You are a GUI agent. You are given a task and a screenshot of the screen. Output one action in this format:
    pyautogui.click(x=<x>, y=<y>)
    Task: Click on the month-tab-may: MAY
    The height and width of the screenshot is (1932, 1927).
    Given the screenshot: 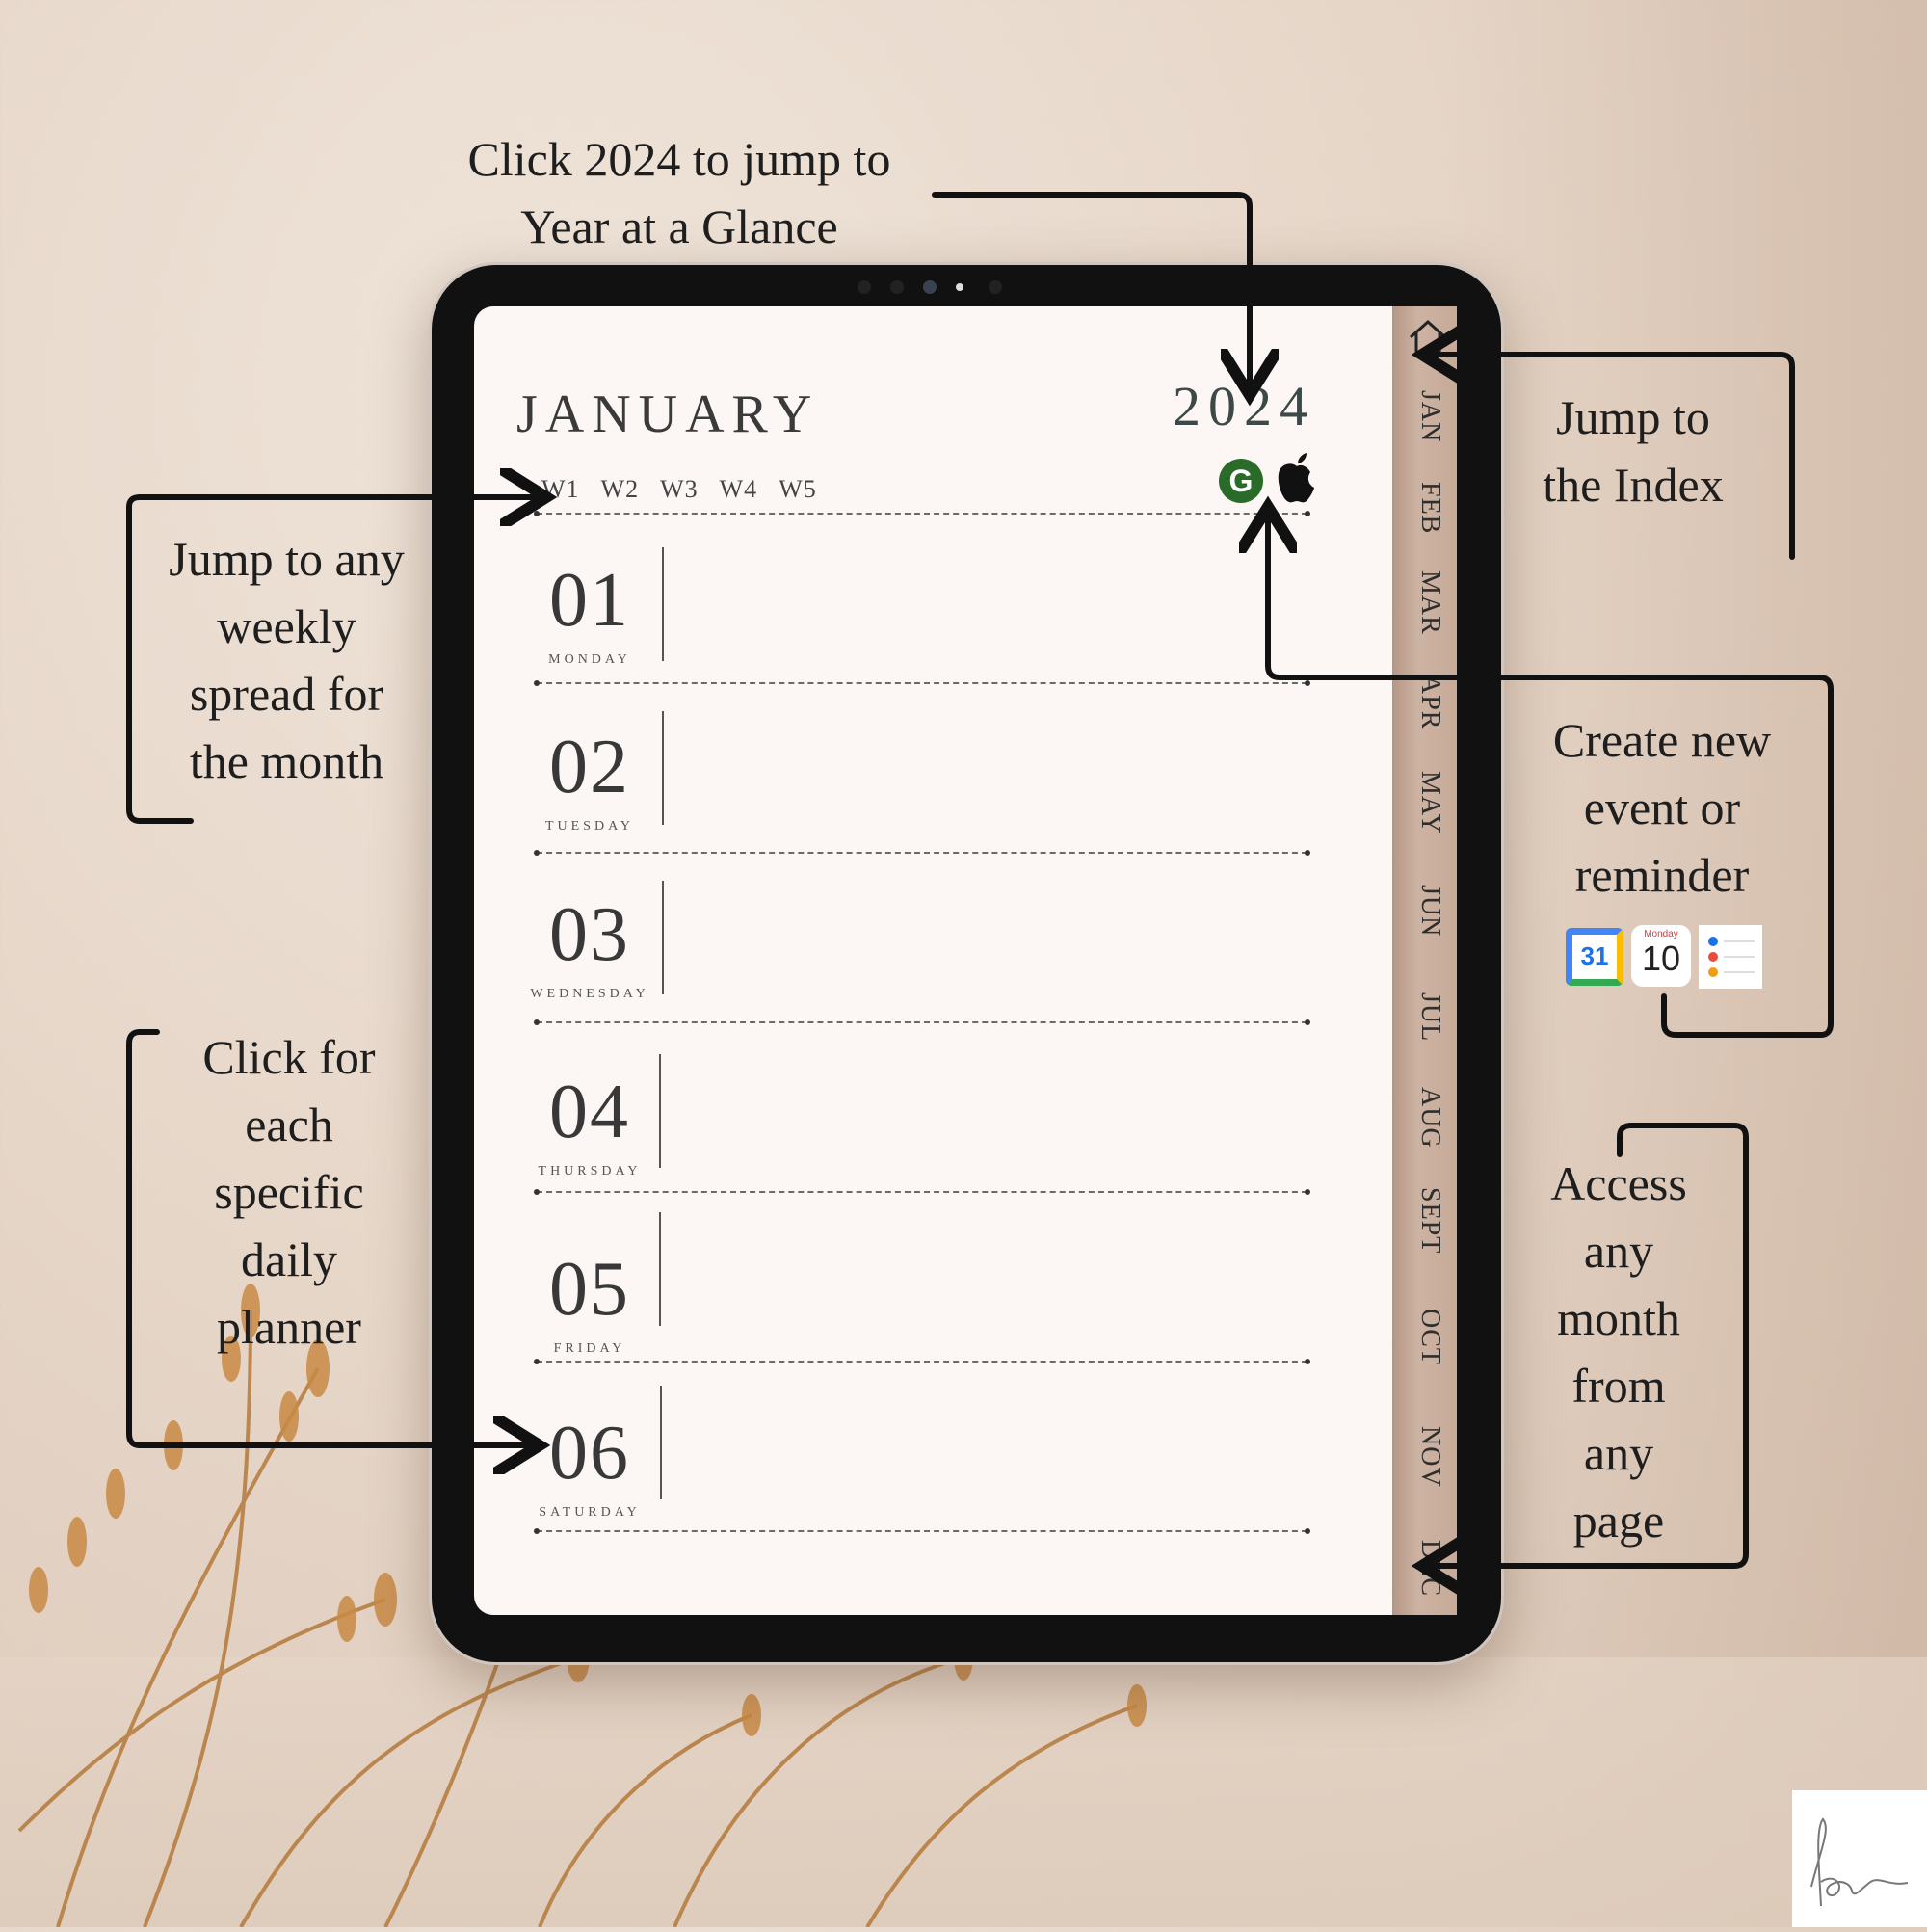 What is the action you would take?
    pyautogui.click(x=1426, y=802)
    